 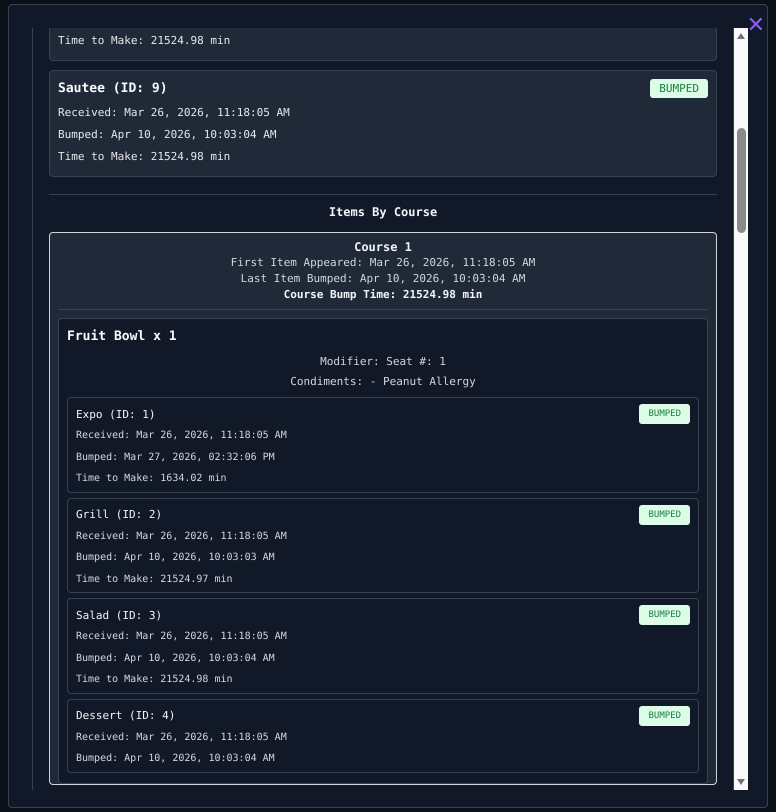 What do you see at coordinates (113, 88) in the screenshot?
I see `station-title: Sautee (ID: 9)` at bounding box center [113, 88].